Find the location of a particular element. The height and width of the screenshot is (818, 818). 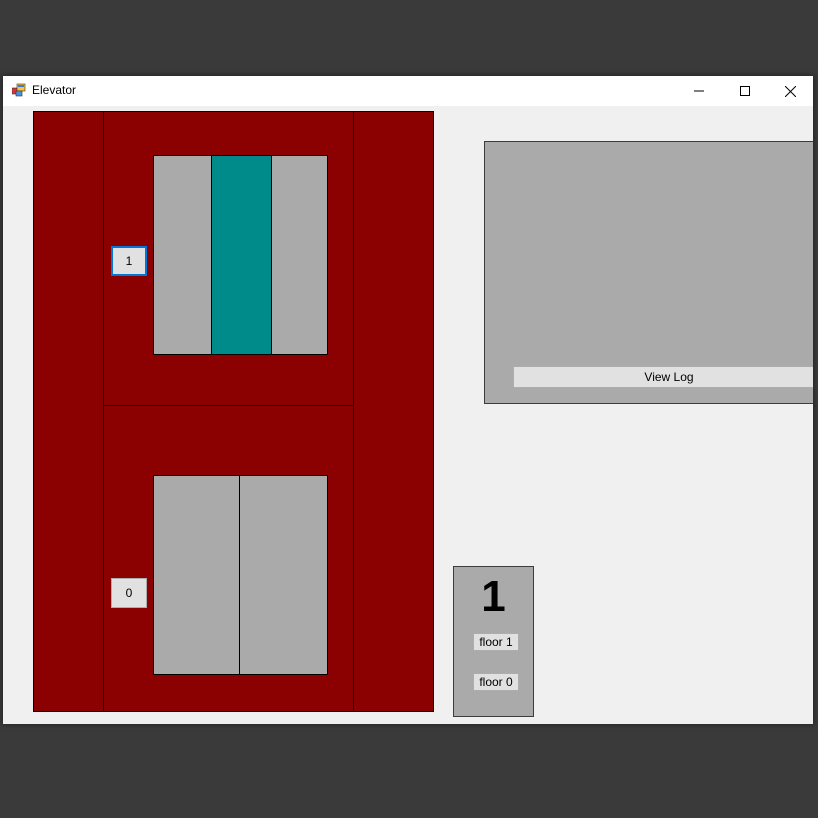

close-icon is located at coordinates (790, 91).